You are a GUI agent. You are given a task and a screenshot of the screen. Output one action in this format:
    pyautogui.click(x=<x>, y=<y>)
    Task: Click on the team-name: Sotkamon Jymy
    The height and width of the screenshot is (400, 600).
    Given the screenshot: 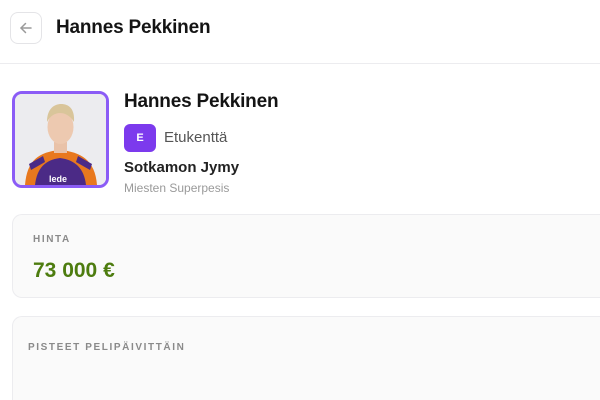 What is the action you would take?
    pyautogui.click(x=182, y=167)
    